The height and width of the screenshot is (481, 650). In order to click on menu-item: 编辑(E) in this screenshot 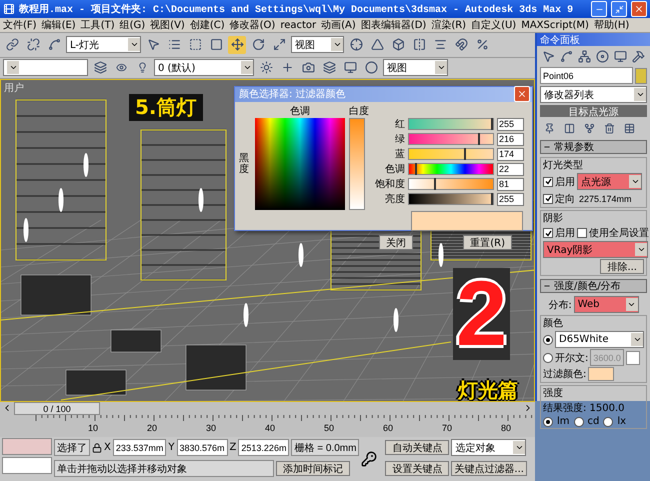, I will do `click(58, 25)`.